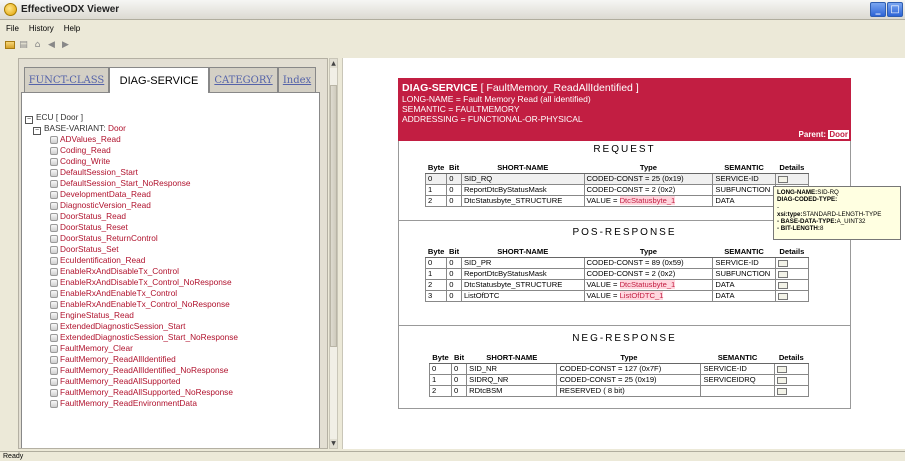  I want to click on tab-index: Index, so click(297, 79).